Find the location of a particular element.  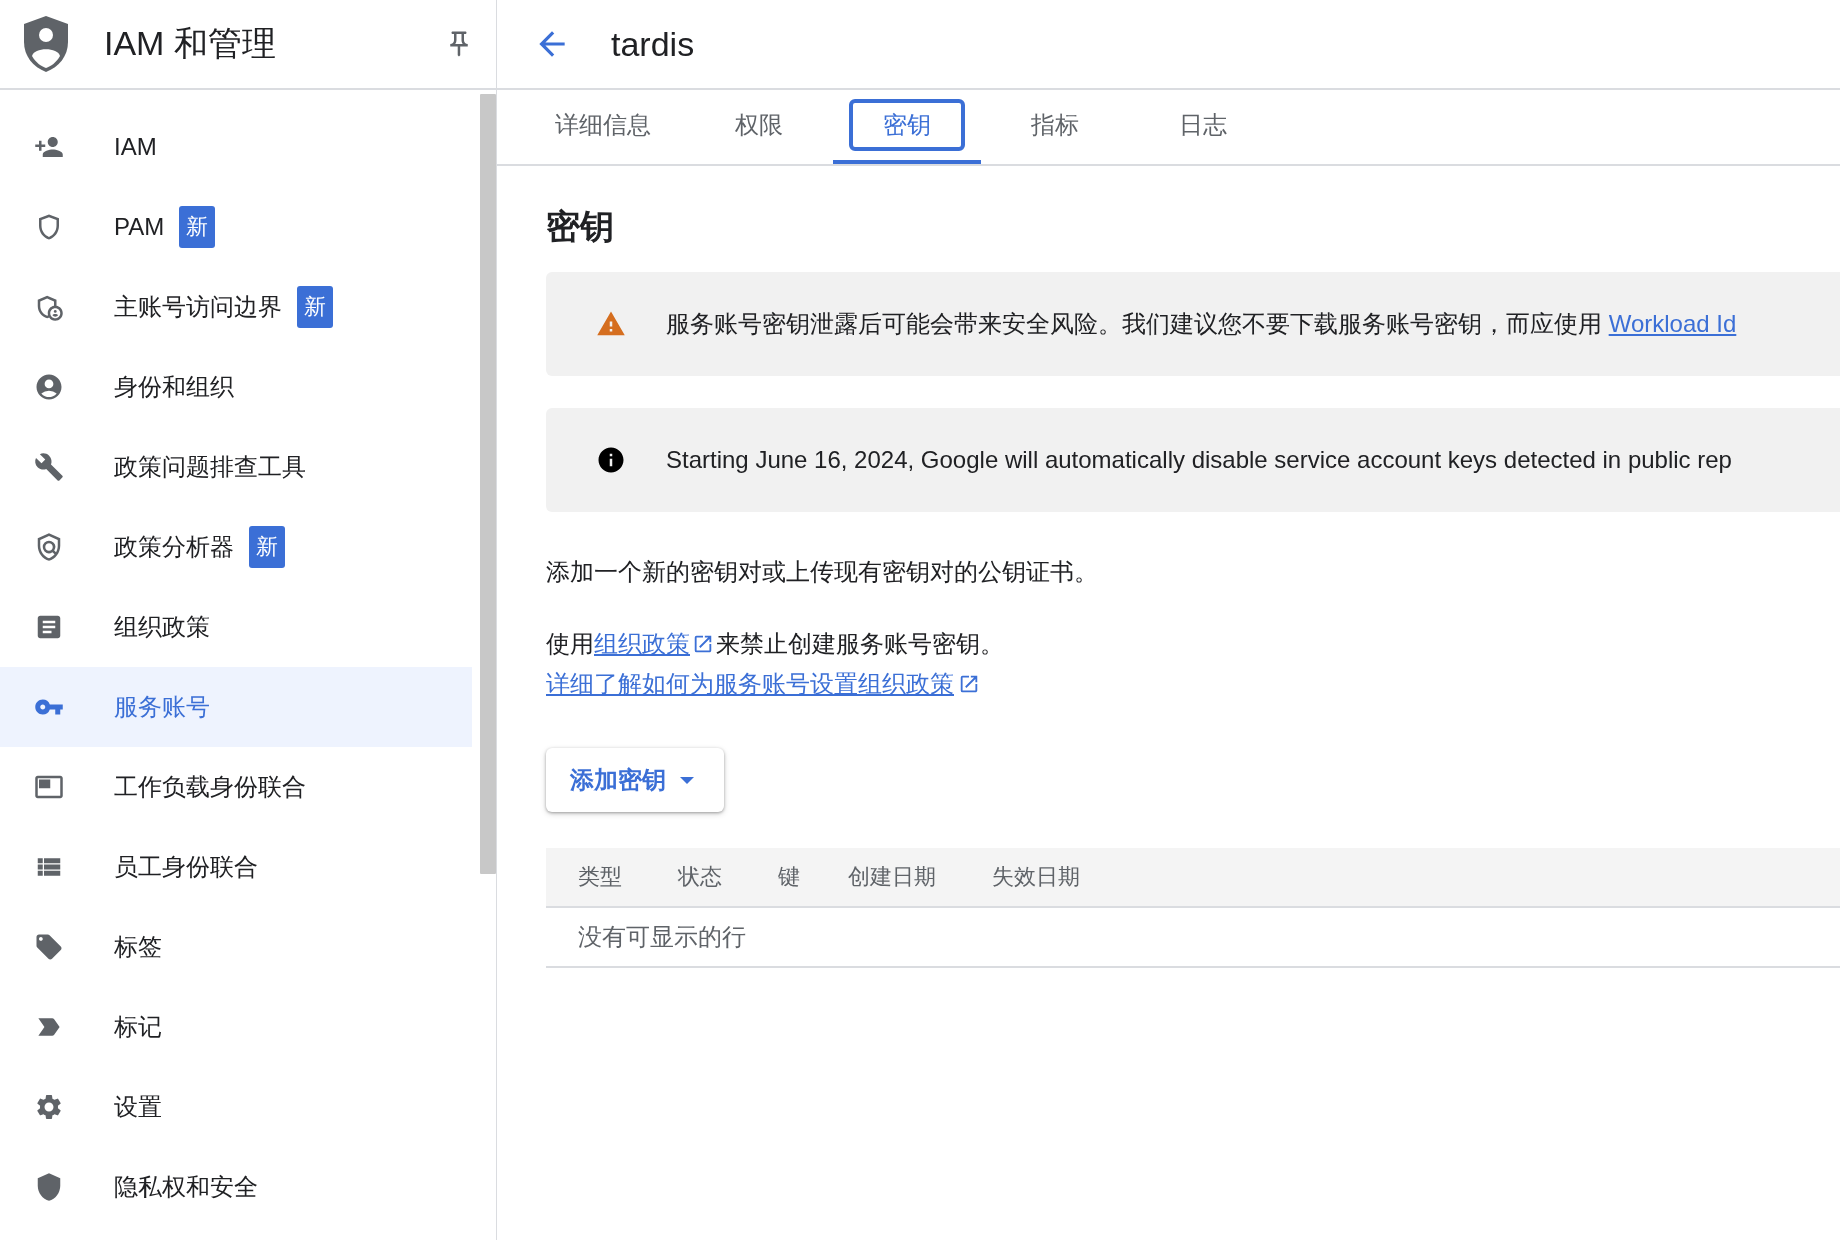

tab: 日志 is located at coordinates (1203, 127).